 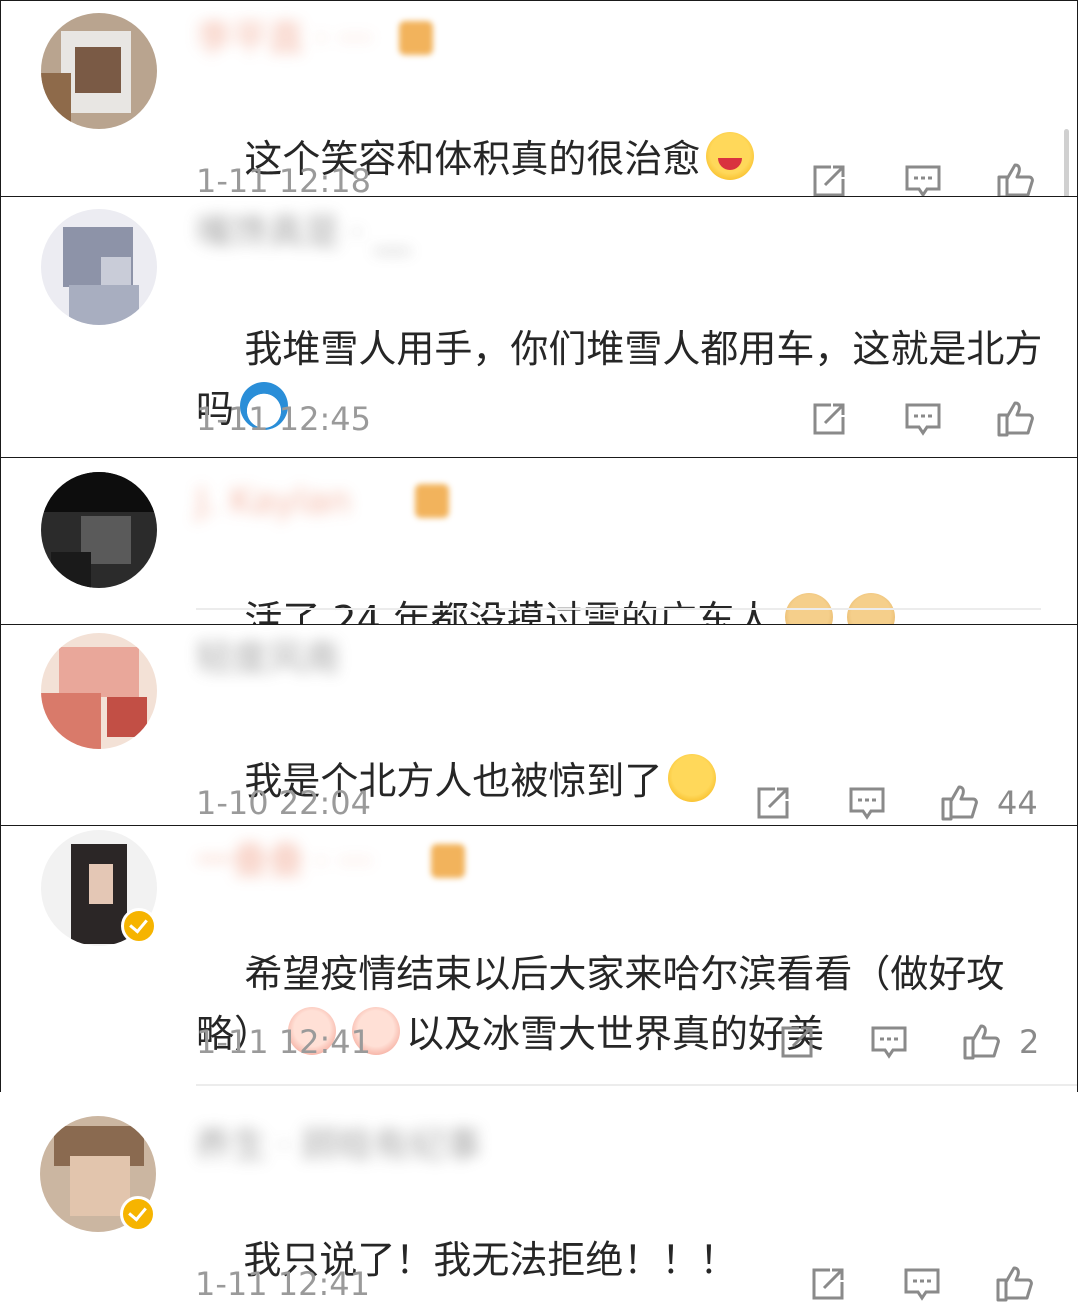 I want to click on comment-text-body: 活了 24 年都没摸过雪的广东人, so click(x=508, y=611).